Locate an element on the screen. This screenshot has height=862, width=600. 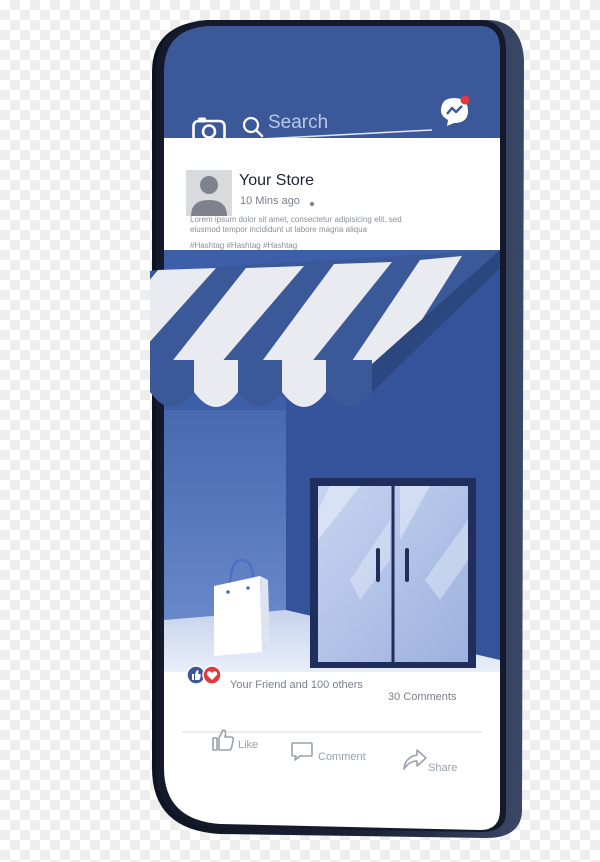
camera-icon is located at coordinates (209, 130).